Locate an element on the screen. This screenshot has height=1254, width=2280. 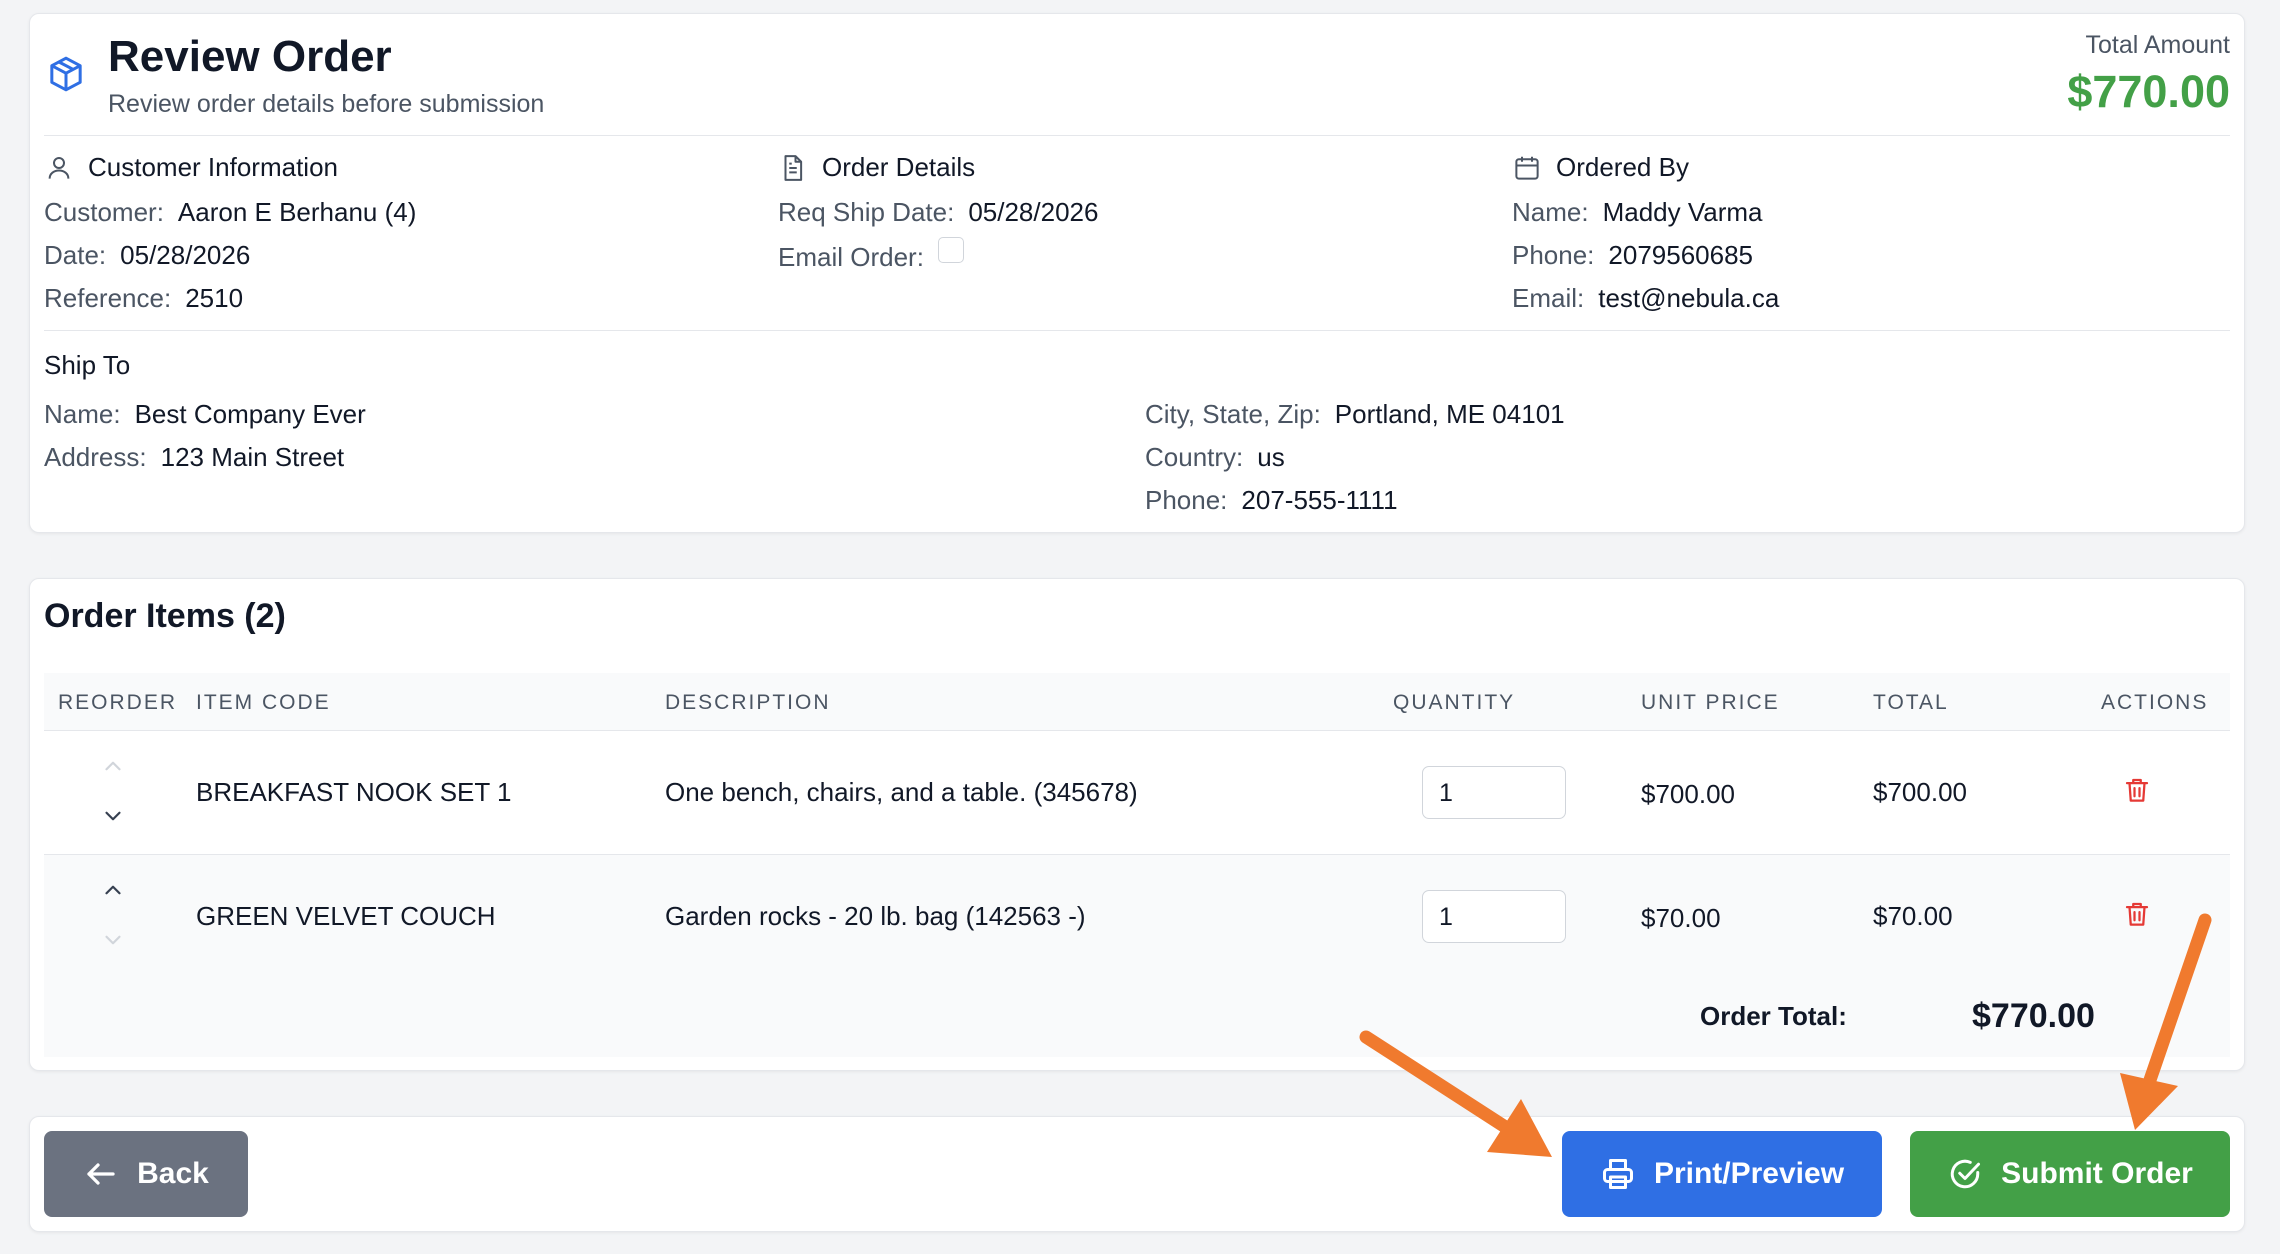
column-header-actions: ACTIONS is located at coordinates (2155, 702).